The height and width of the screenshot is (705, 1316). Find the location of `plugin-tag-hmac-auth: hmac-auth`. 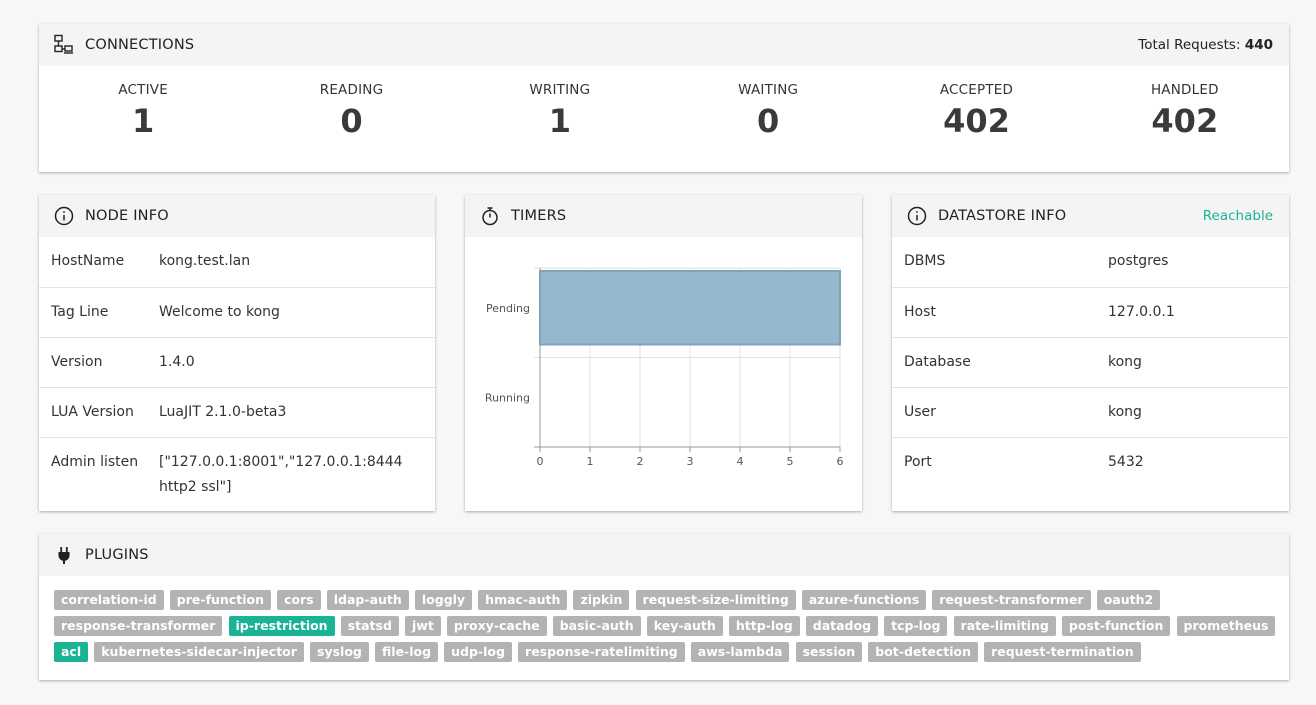

plugin-tag-hmac-auth: hmac-auth is located at coordinates (523, 600).